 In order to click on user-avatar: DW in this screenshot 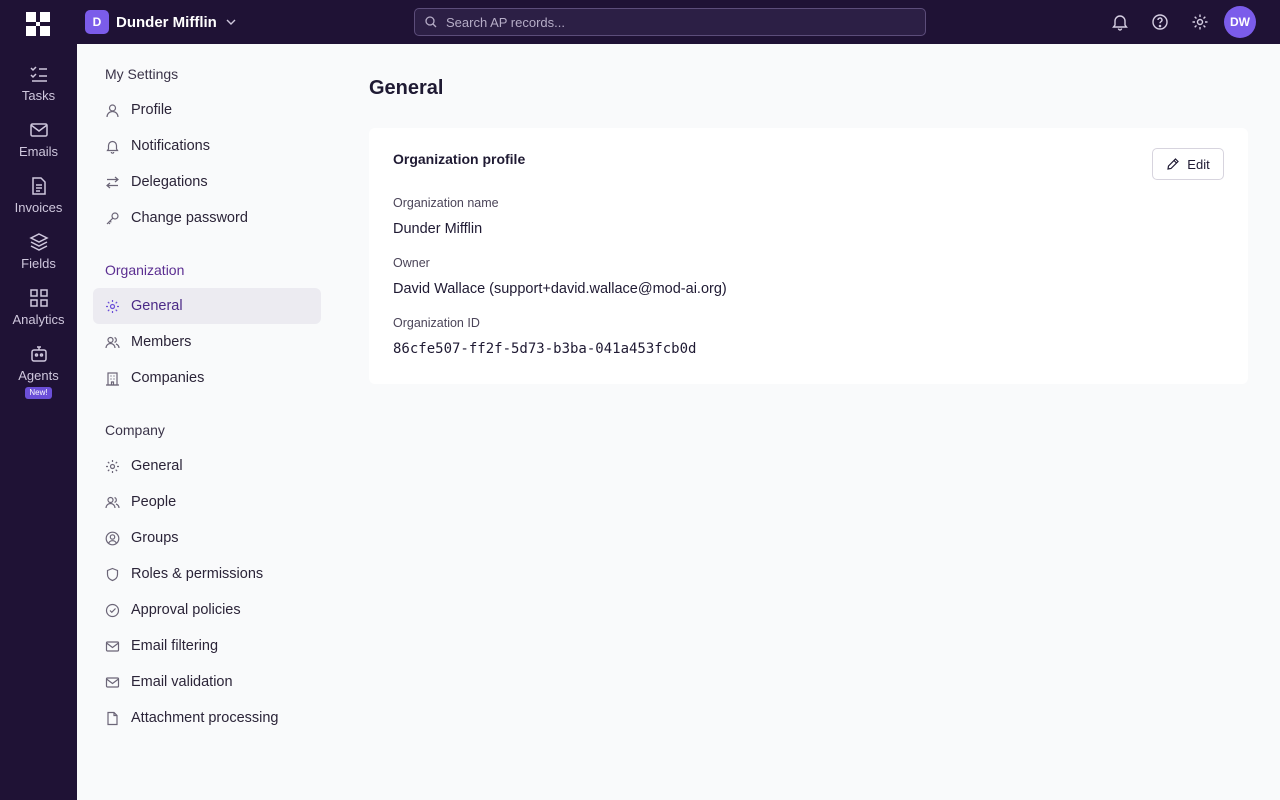, I will do `click(1240, 22)`.